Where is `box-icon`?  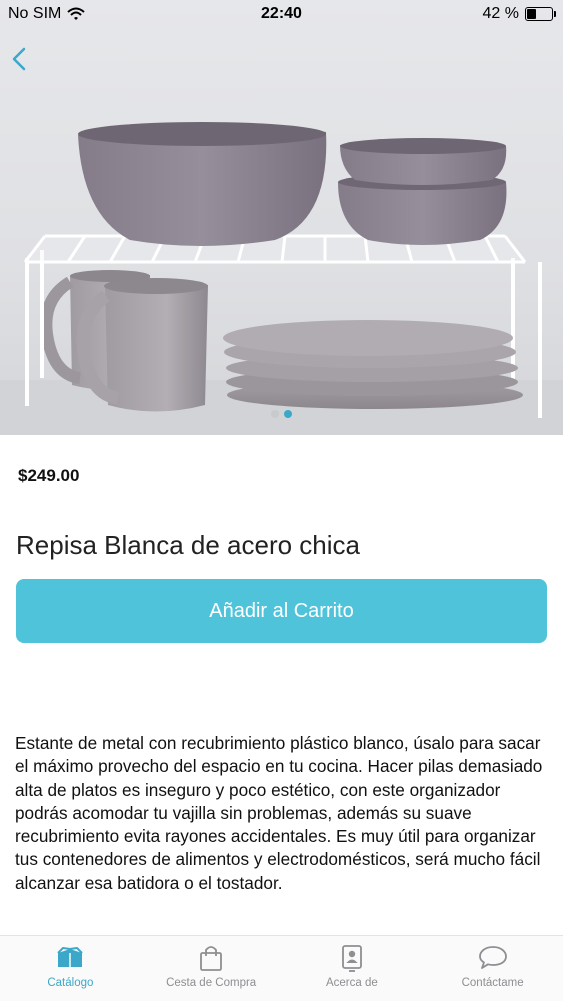 box-icon is located at coordinates (70, 957).